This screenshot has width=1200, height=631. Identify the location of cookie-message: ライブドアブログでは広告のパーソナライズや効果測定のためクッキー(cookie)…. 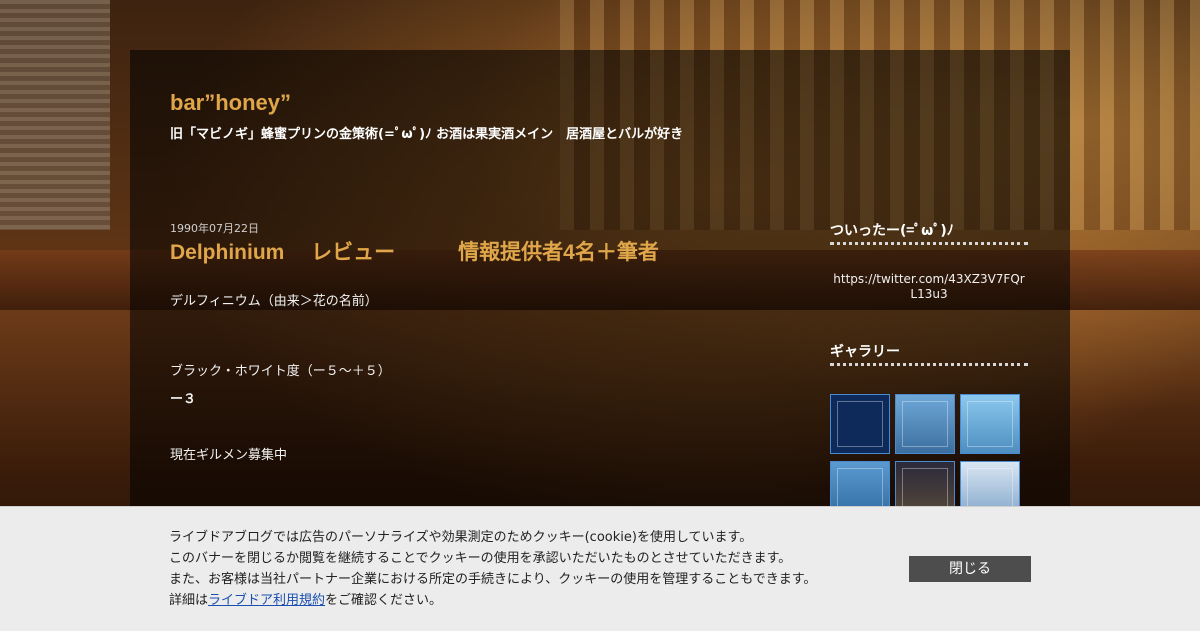
(492, 569).